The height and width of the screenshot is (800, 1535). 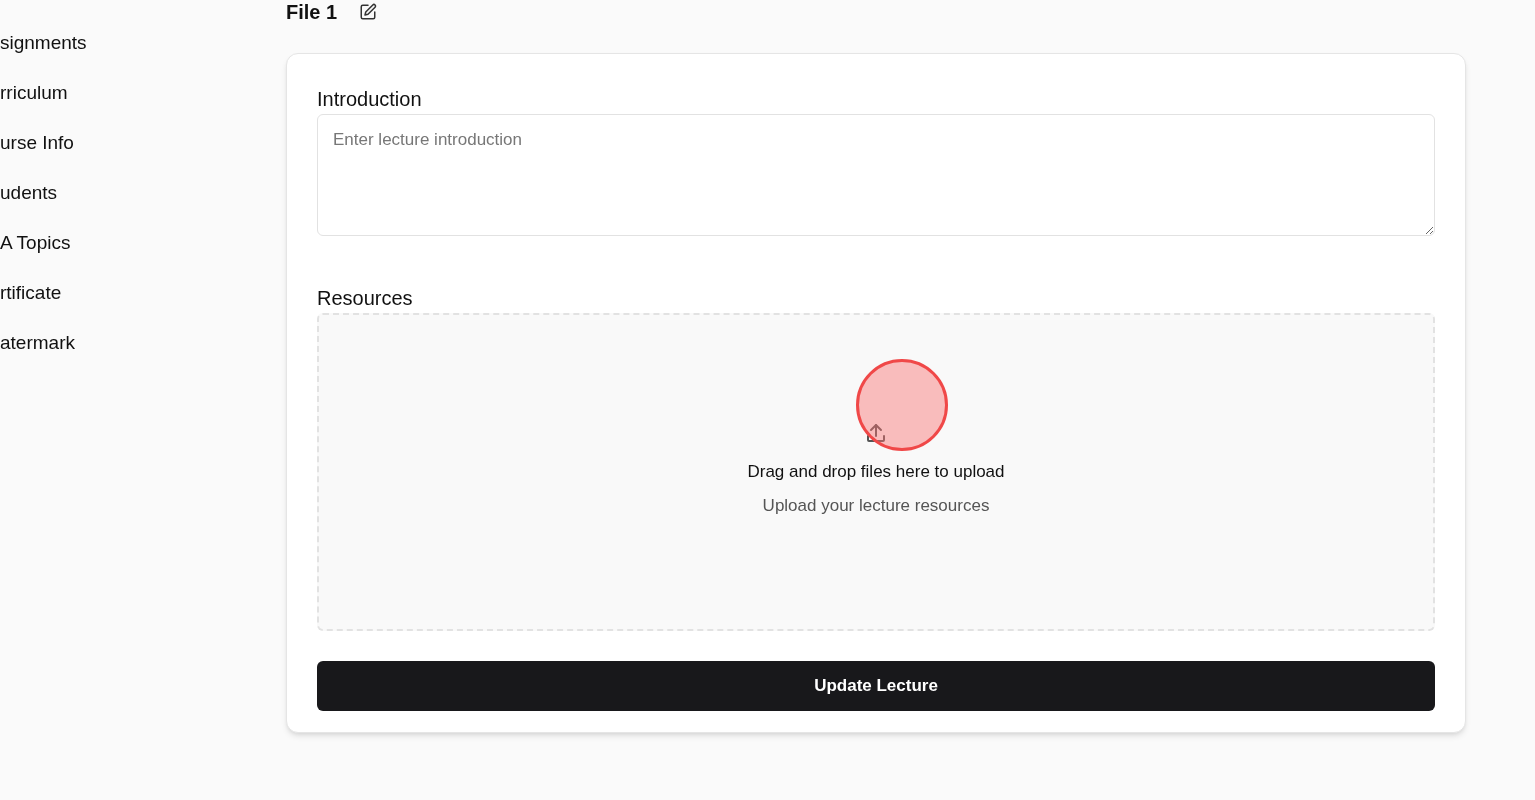 I want to click on sidebar-item: A Topics, so click(x=35, y=243).